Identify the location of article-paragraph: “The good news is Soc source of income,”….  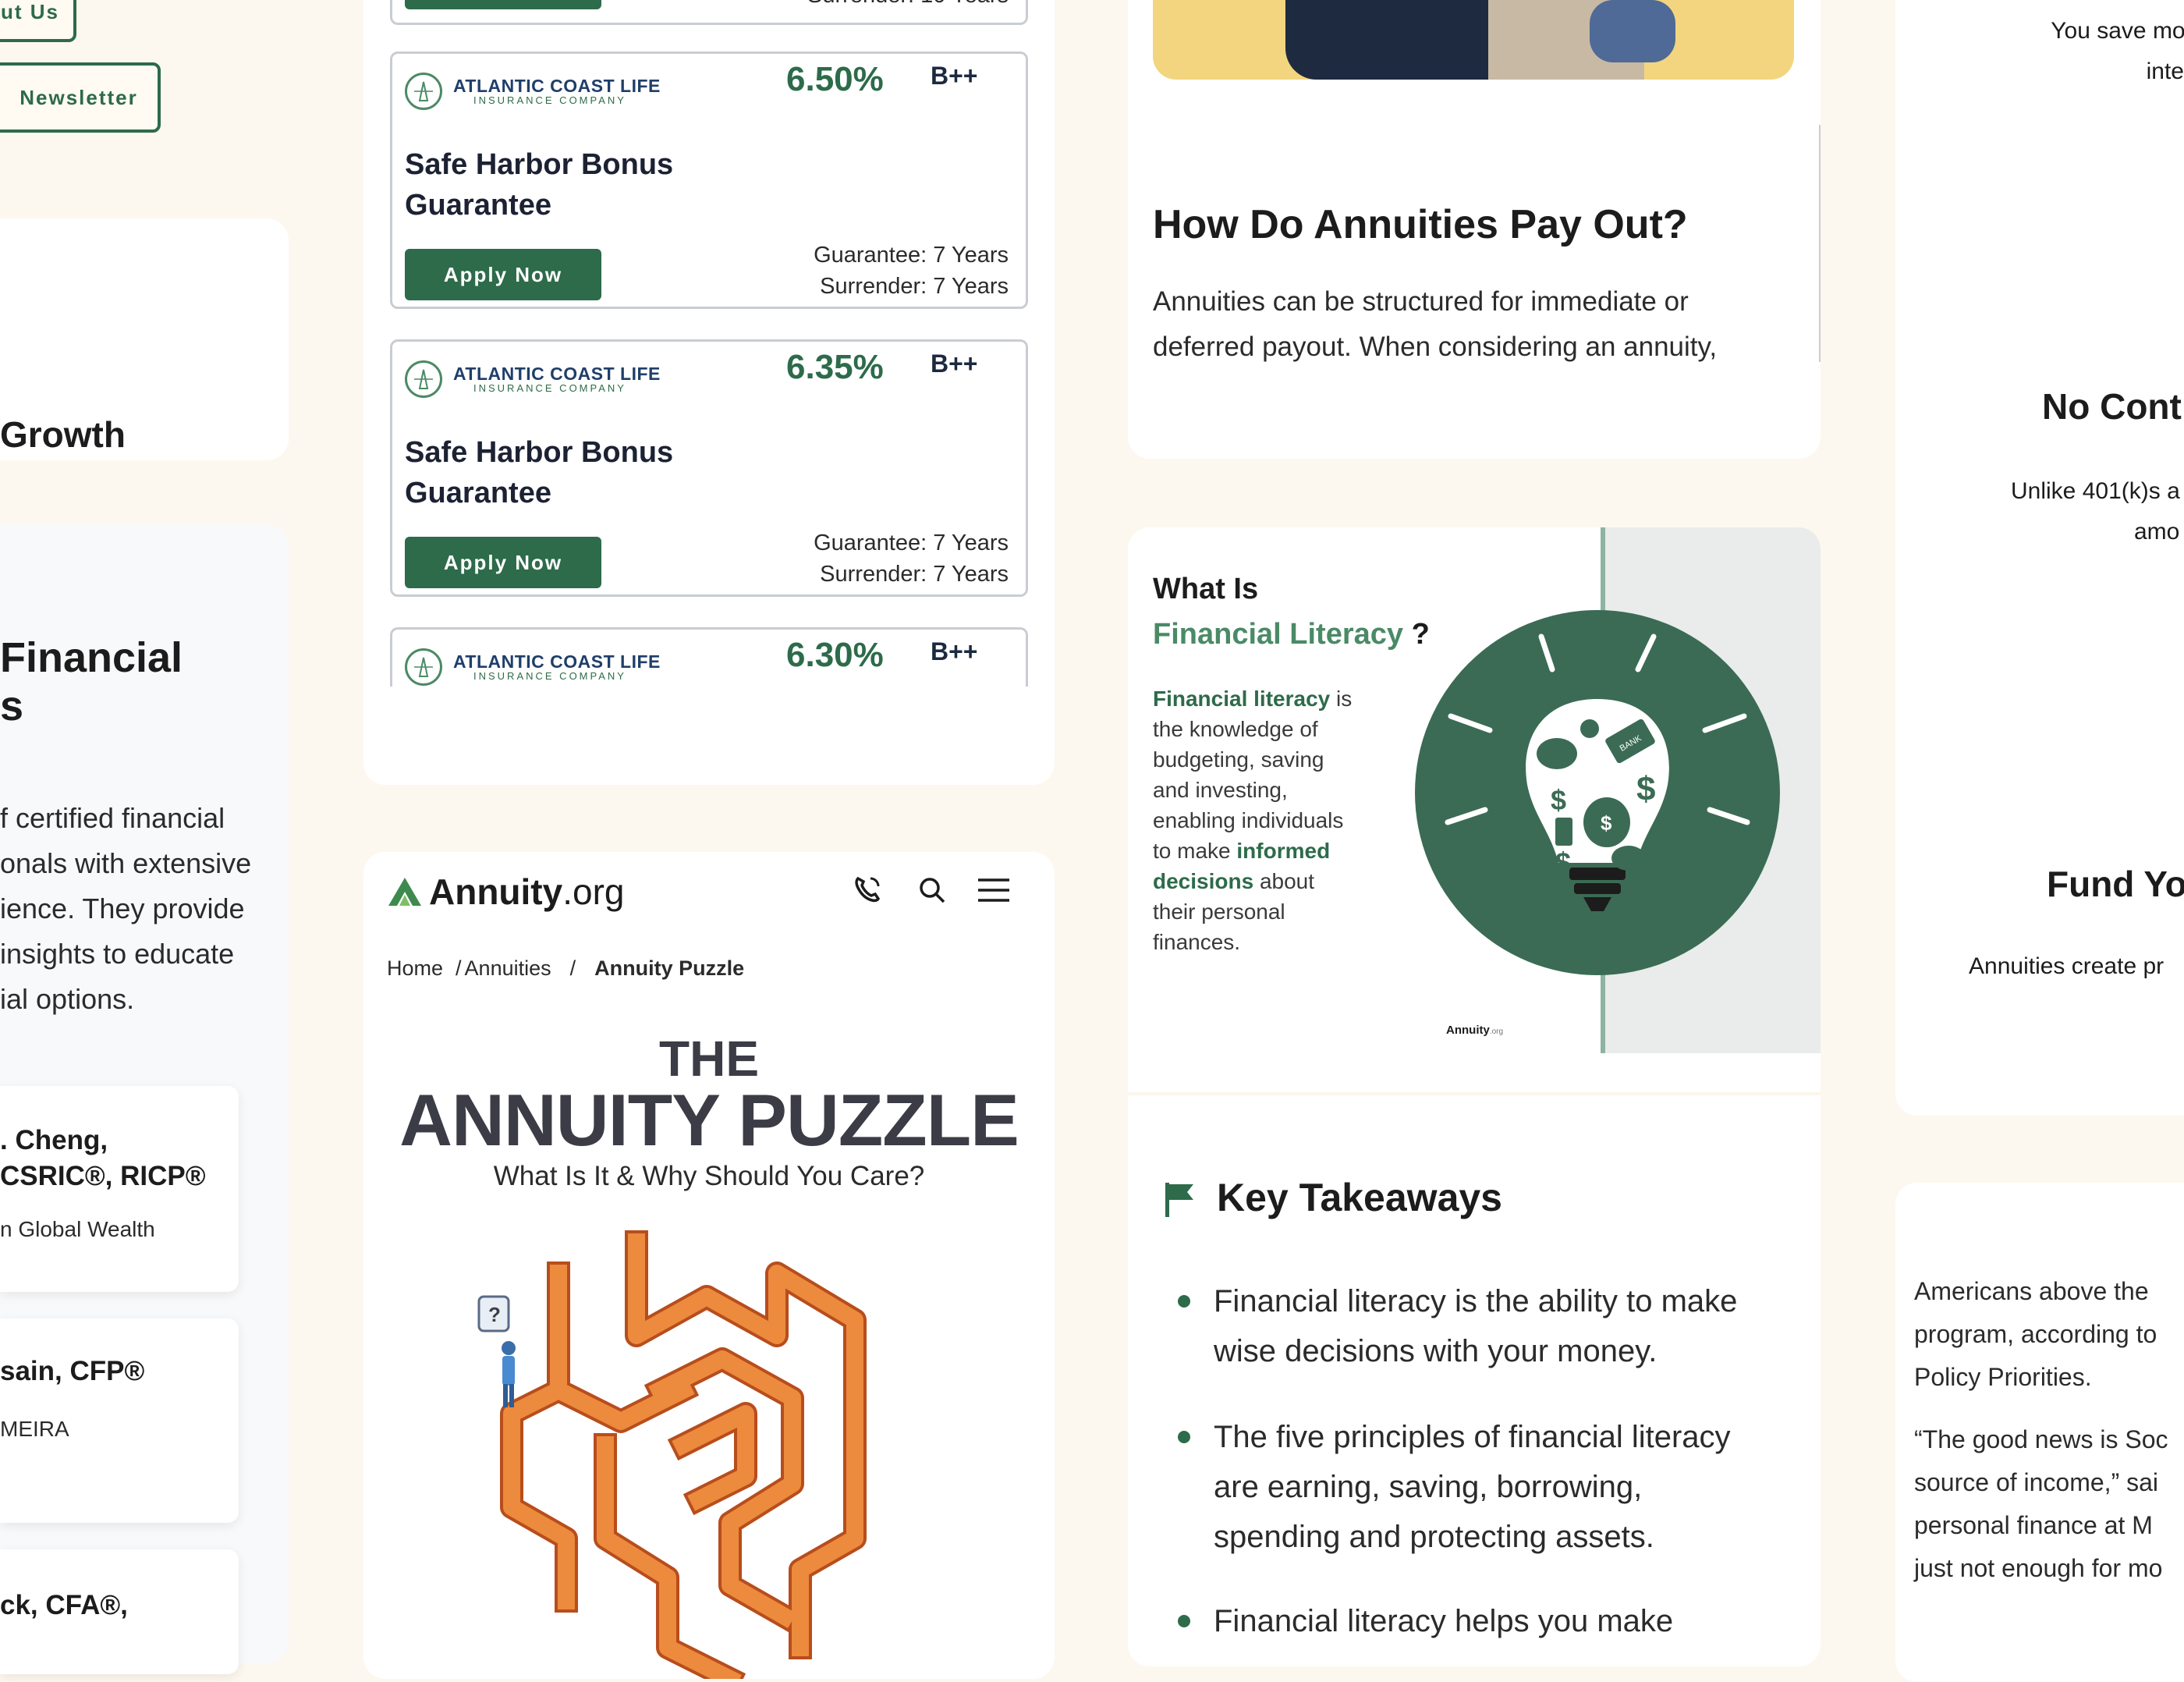
(2041, 1504).